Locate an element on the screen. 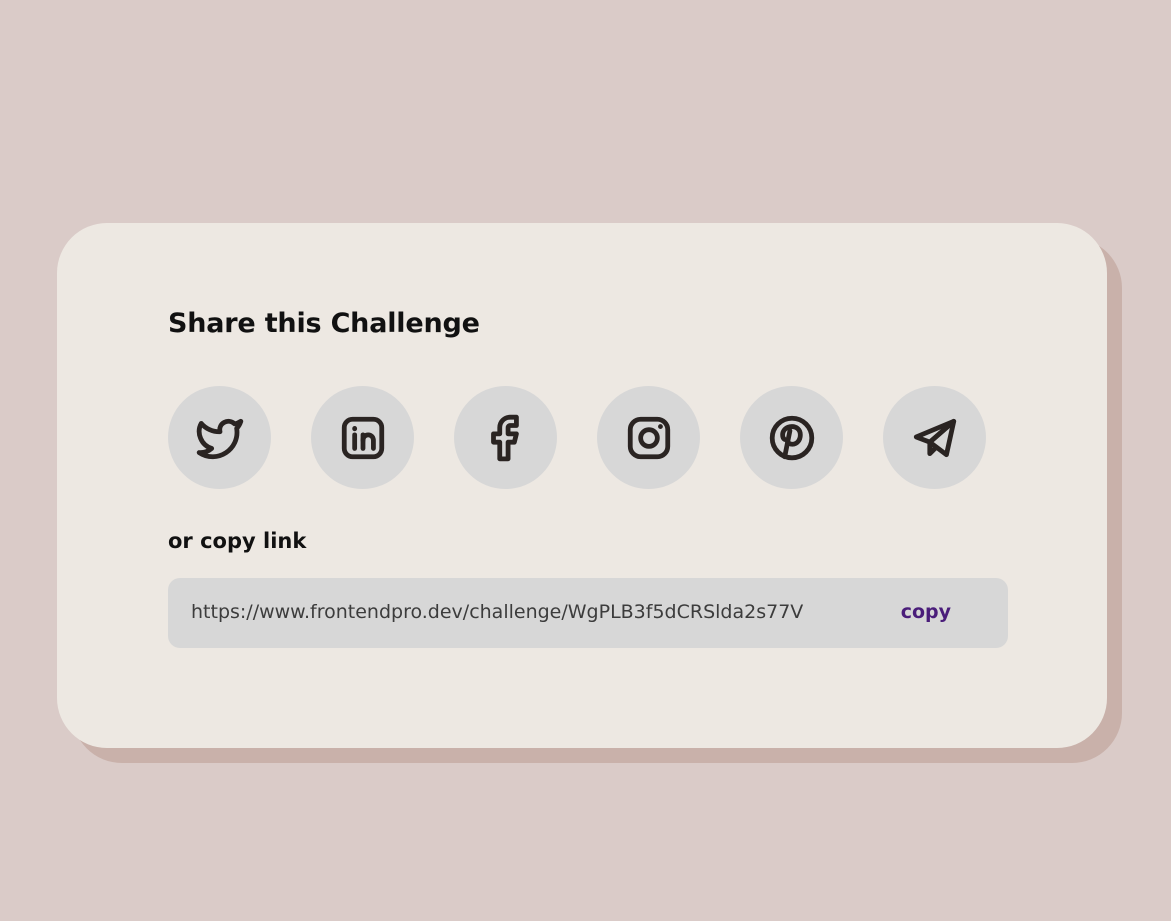  share-facebook-button is located at coordinates (505, 437).